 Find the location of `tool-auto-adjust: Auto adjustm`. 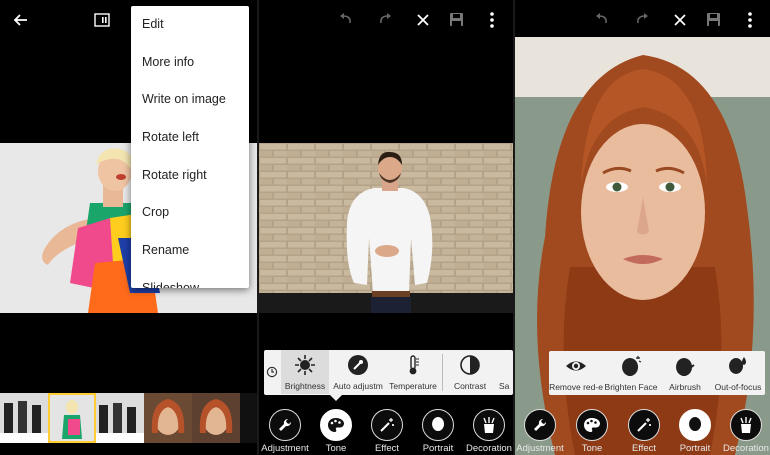

tool-auto-adjust: Auto adjustm is located at coordinates (358, 372).